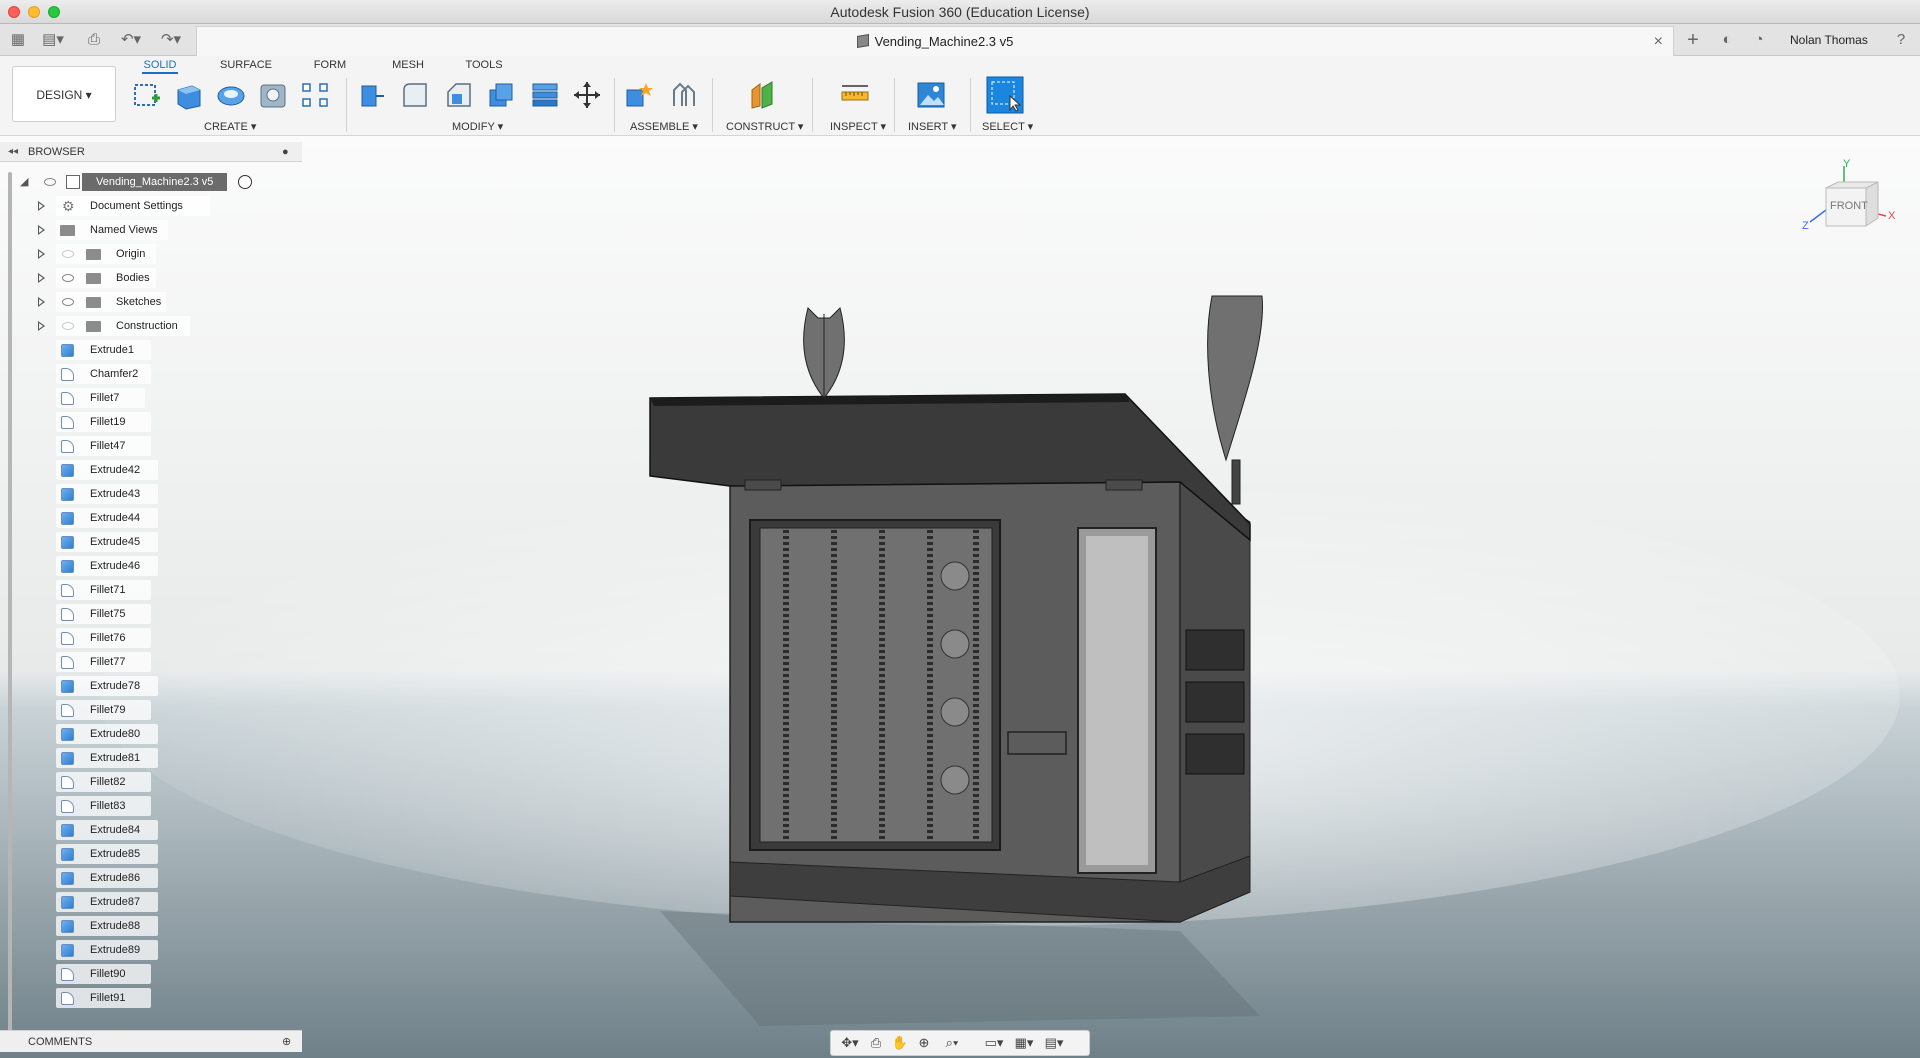 Image resolution: width=1920 pixels, height=1058 pixels. I want to click on new-tab-icon: +, so click(1693, 40).